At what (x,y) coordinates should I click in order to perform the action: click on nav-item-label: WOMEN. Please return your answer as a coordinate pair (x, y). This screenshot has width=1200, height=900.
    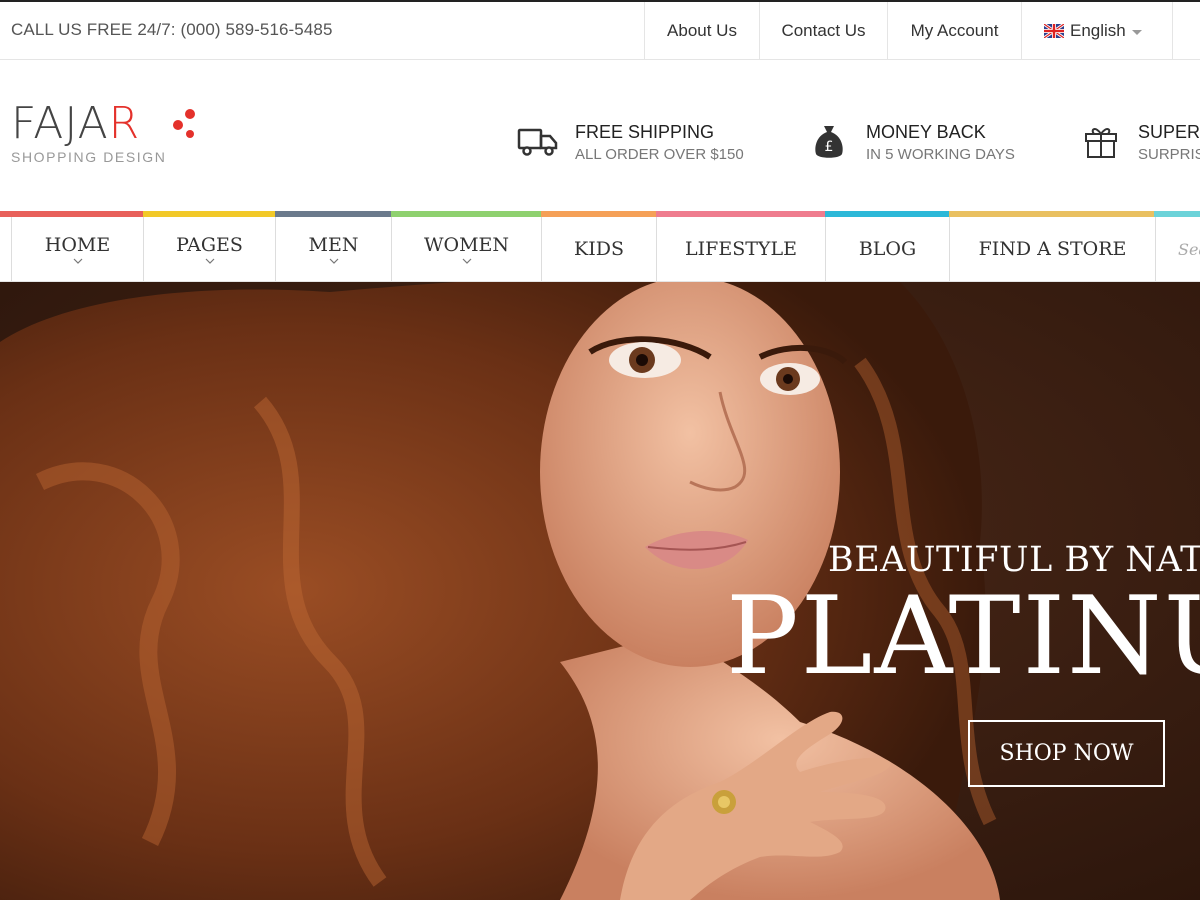
    Looking at the image, I should click on (466, 245).